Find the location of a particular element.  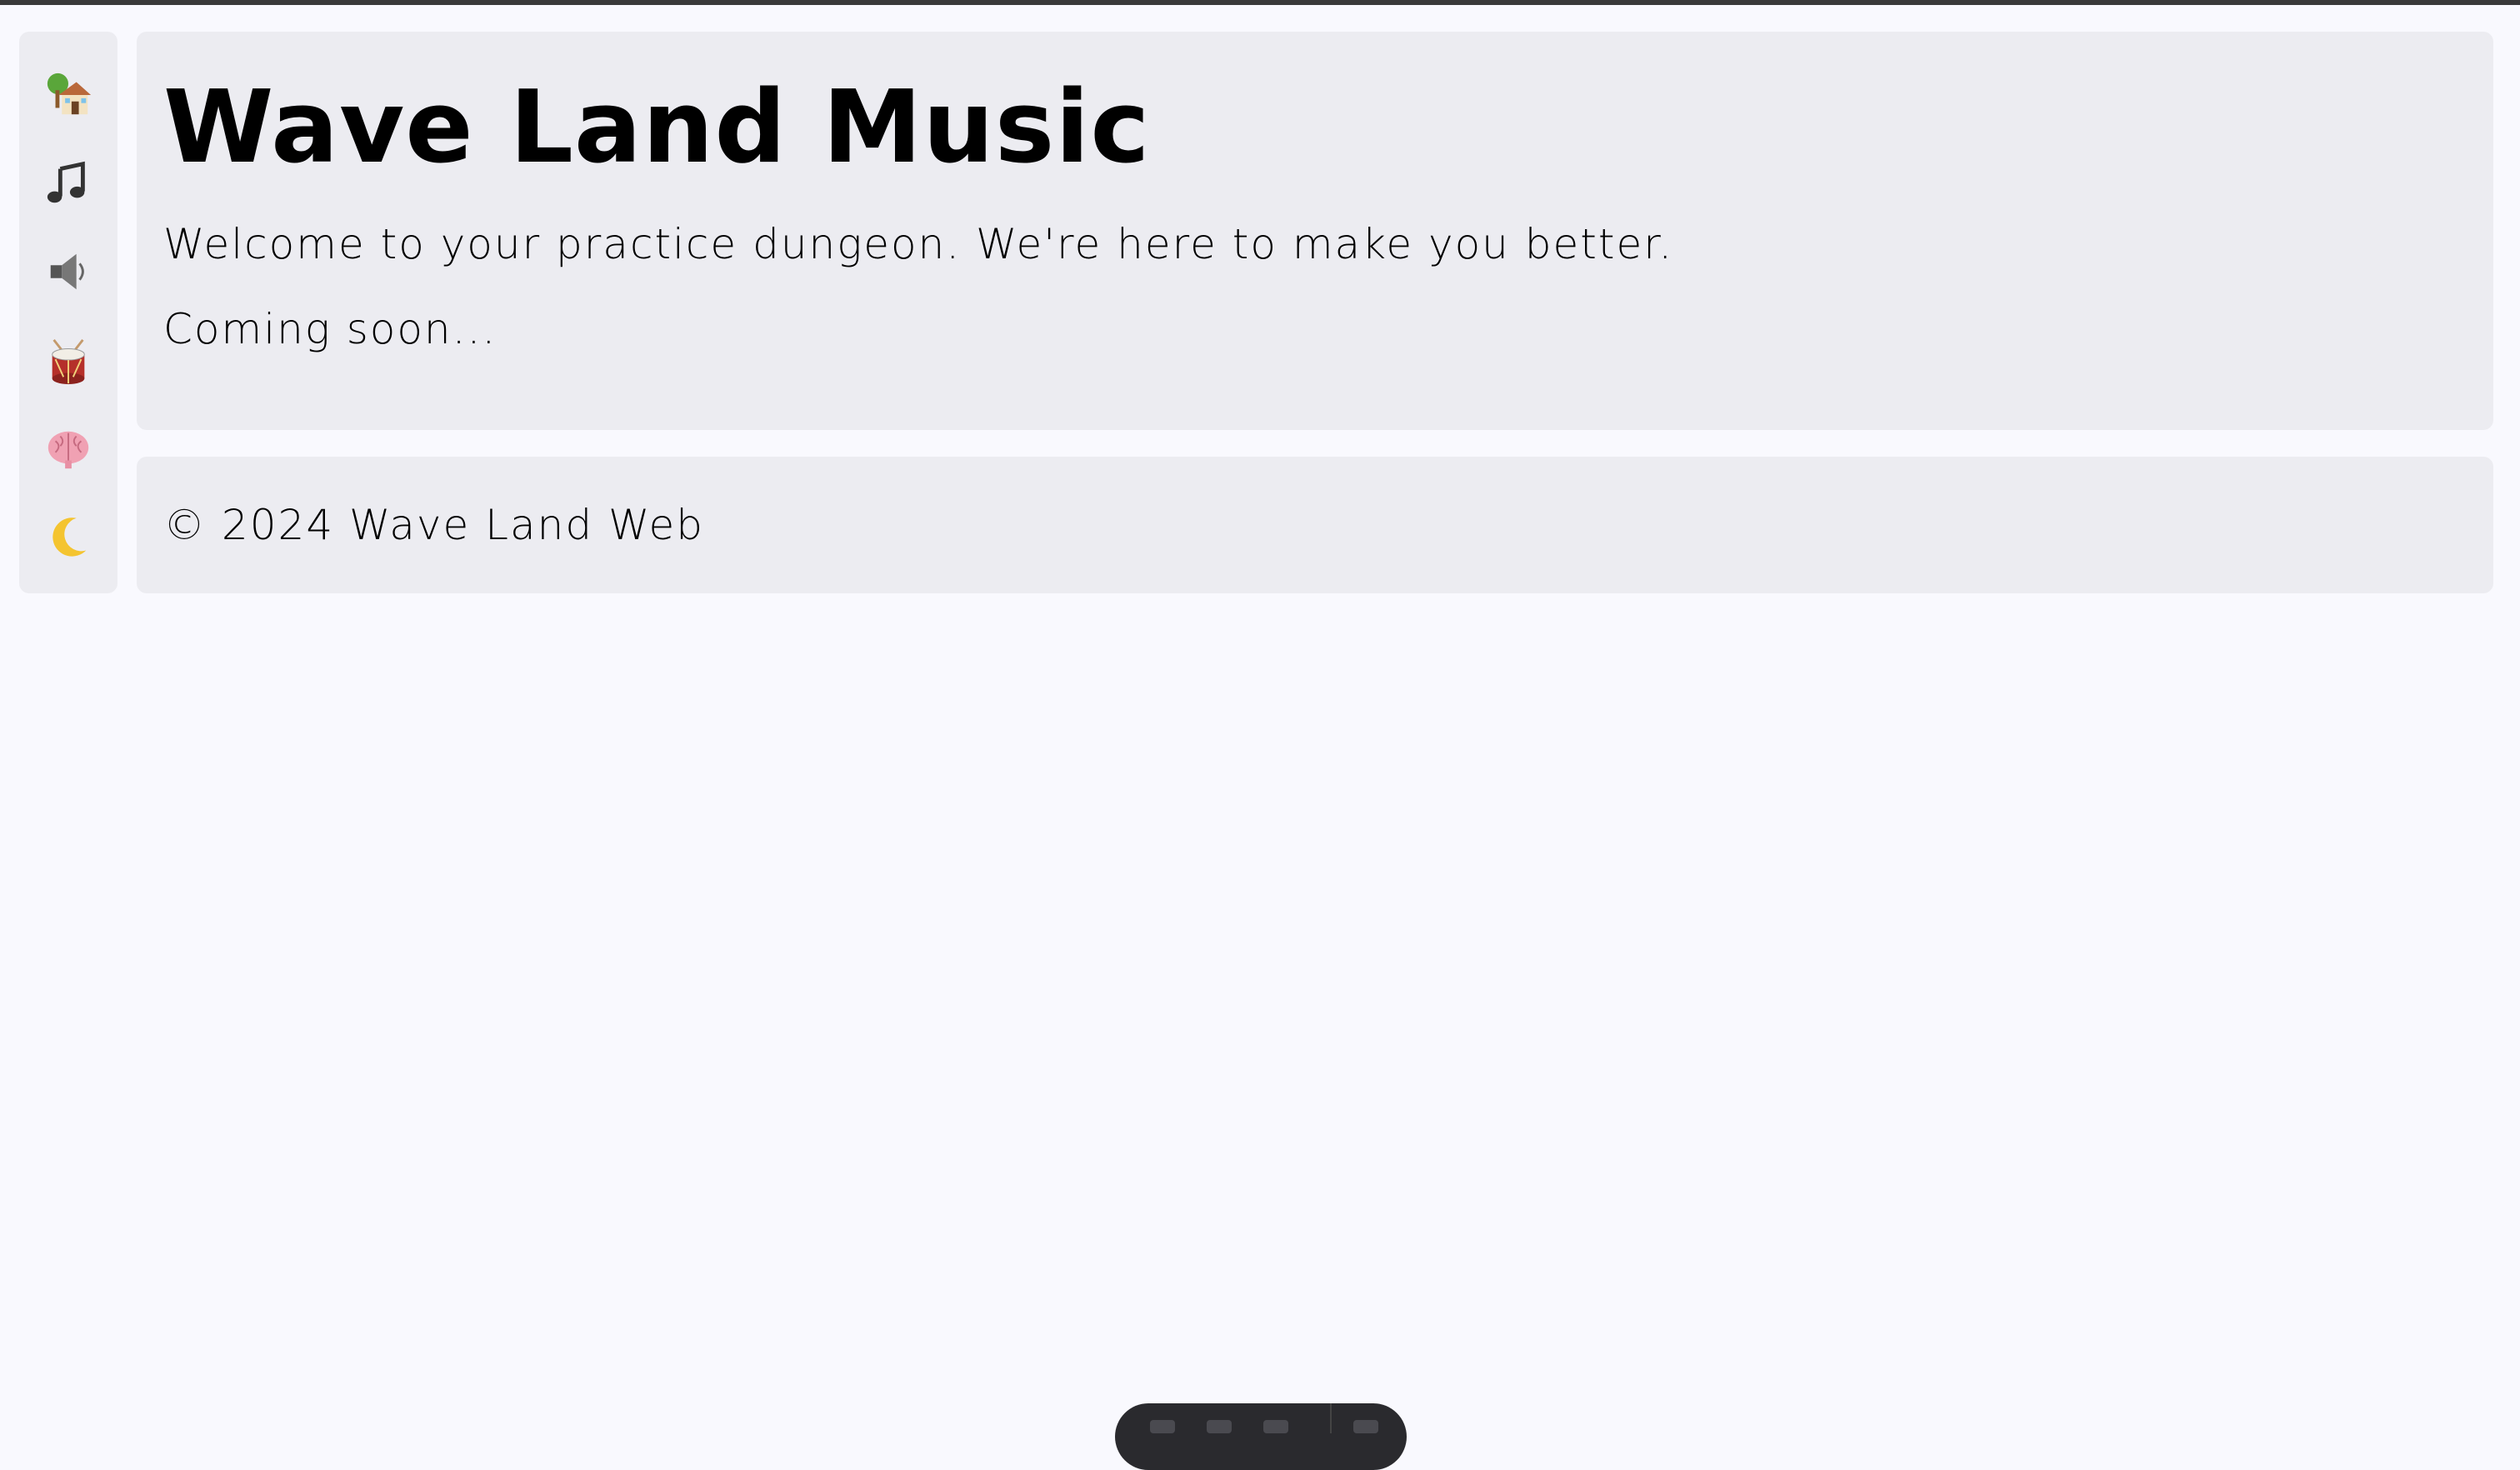

moon-icon is located at coordinates (69, 537).